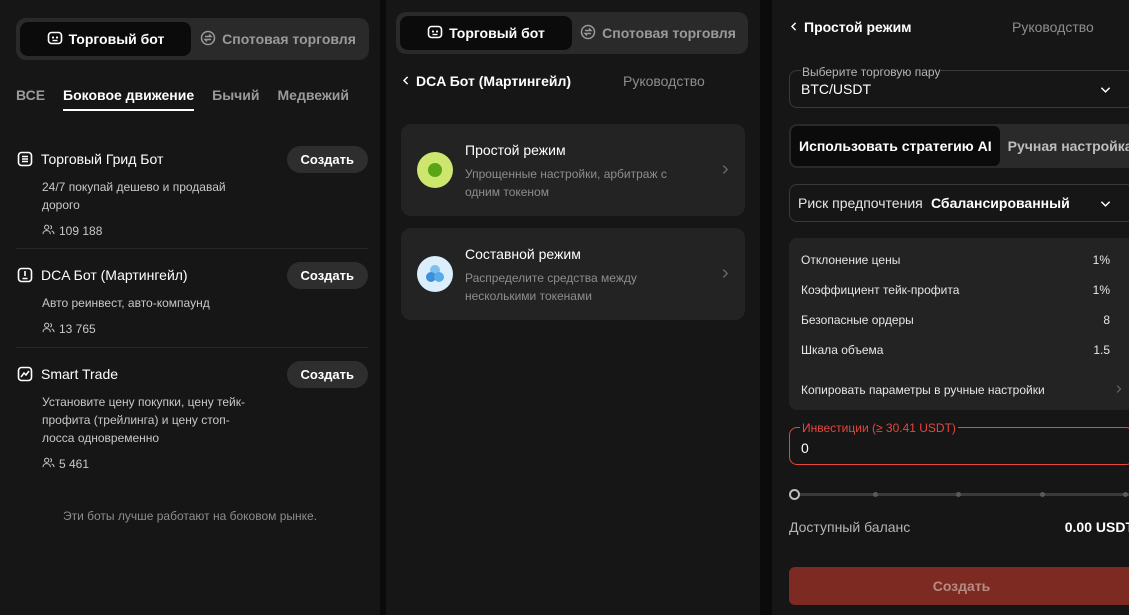  I want to click on param-row: Безопасные ордеры 8, so click(955, 320).